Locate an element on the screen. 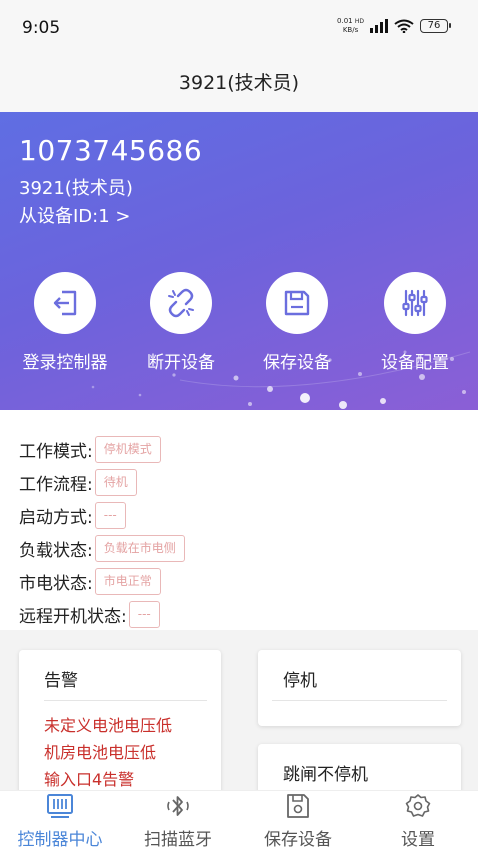  nav-label: 控制器中心 is located at coordinates (60, 840).